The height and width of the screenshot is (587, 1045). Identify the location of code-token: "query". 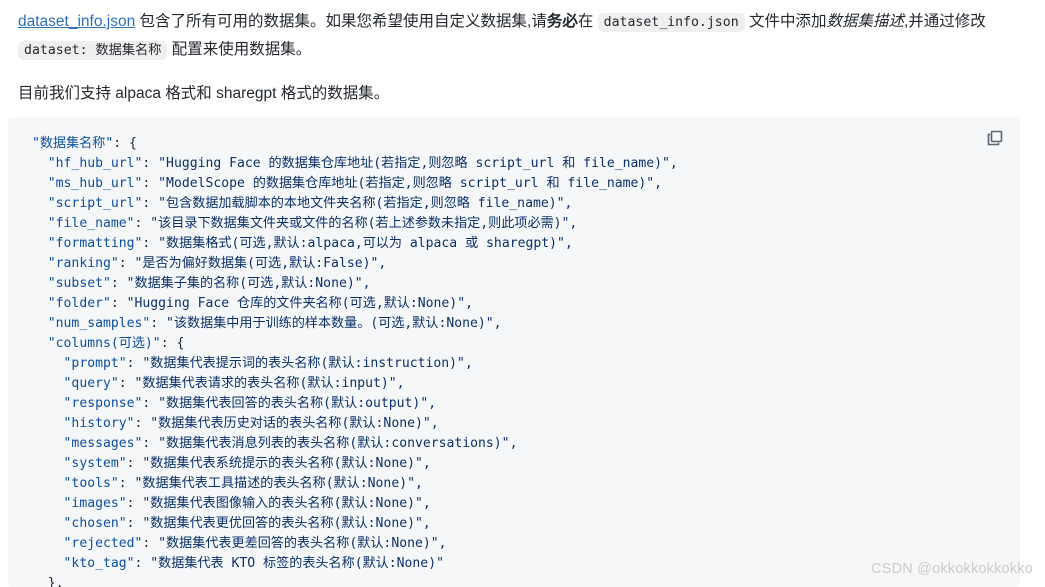
(91, 383).